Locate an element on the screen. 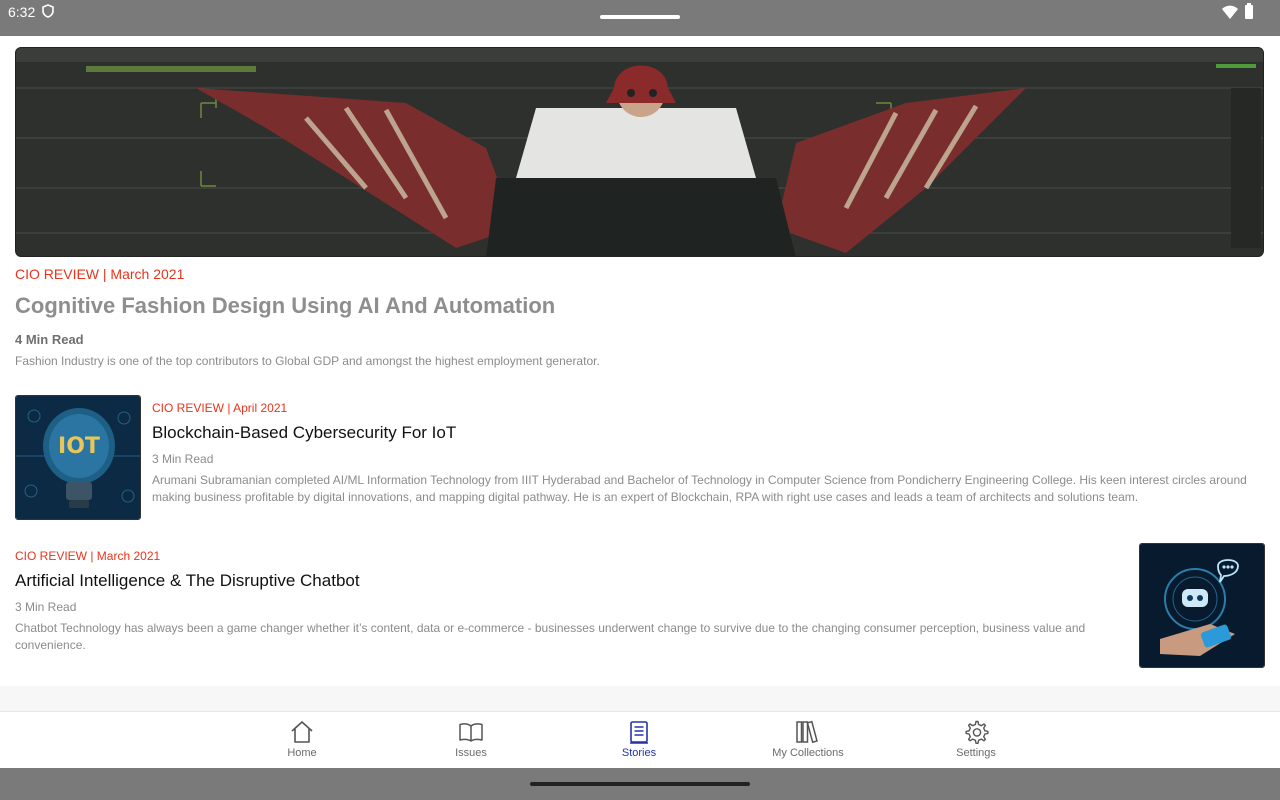 Image resolution: width=1280 pixels, height=800 pixels. story-tag: CIO REVIEW | April 2021 is located at coordinates (220, 408).